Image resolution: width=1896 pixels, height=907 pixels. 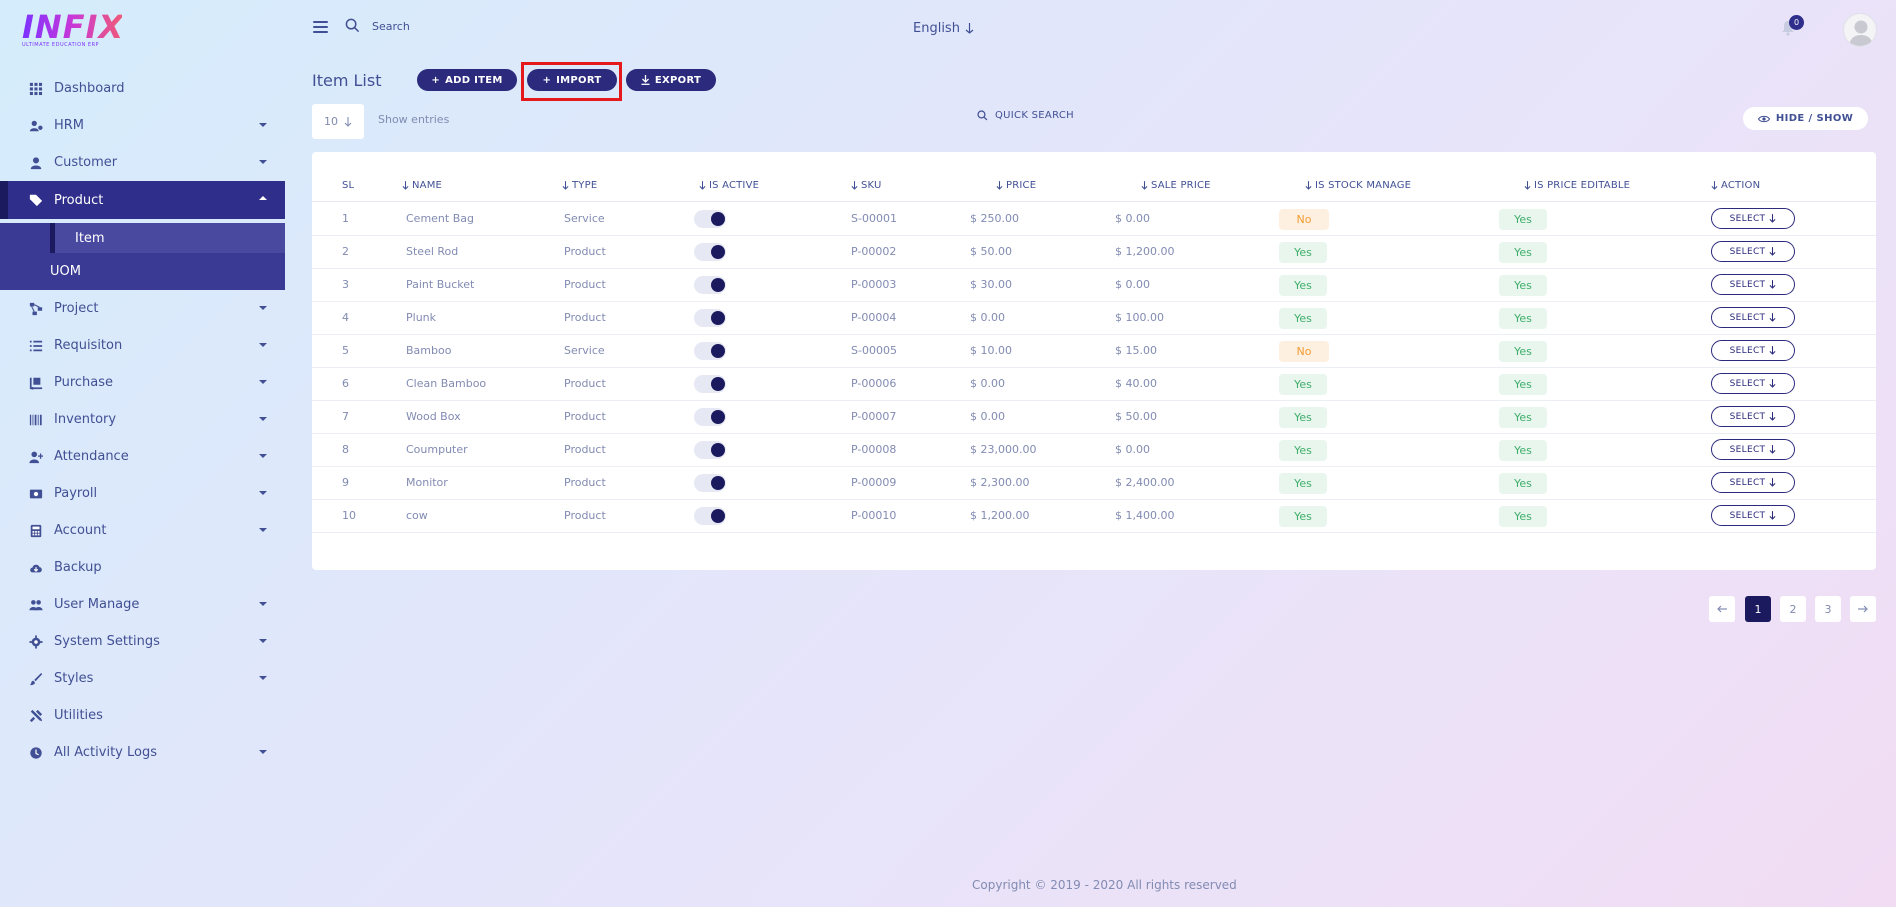 I want to click on sidebar-subitem-uom: UOM, so click(x=142, y=271).